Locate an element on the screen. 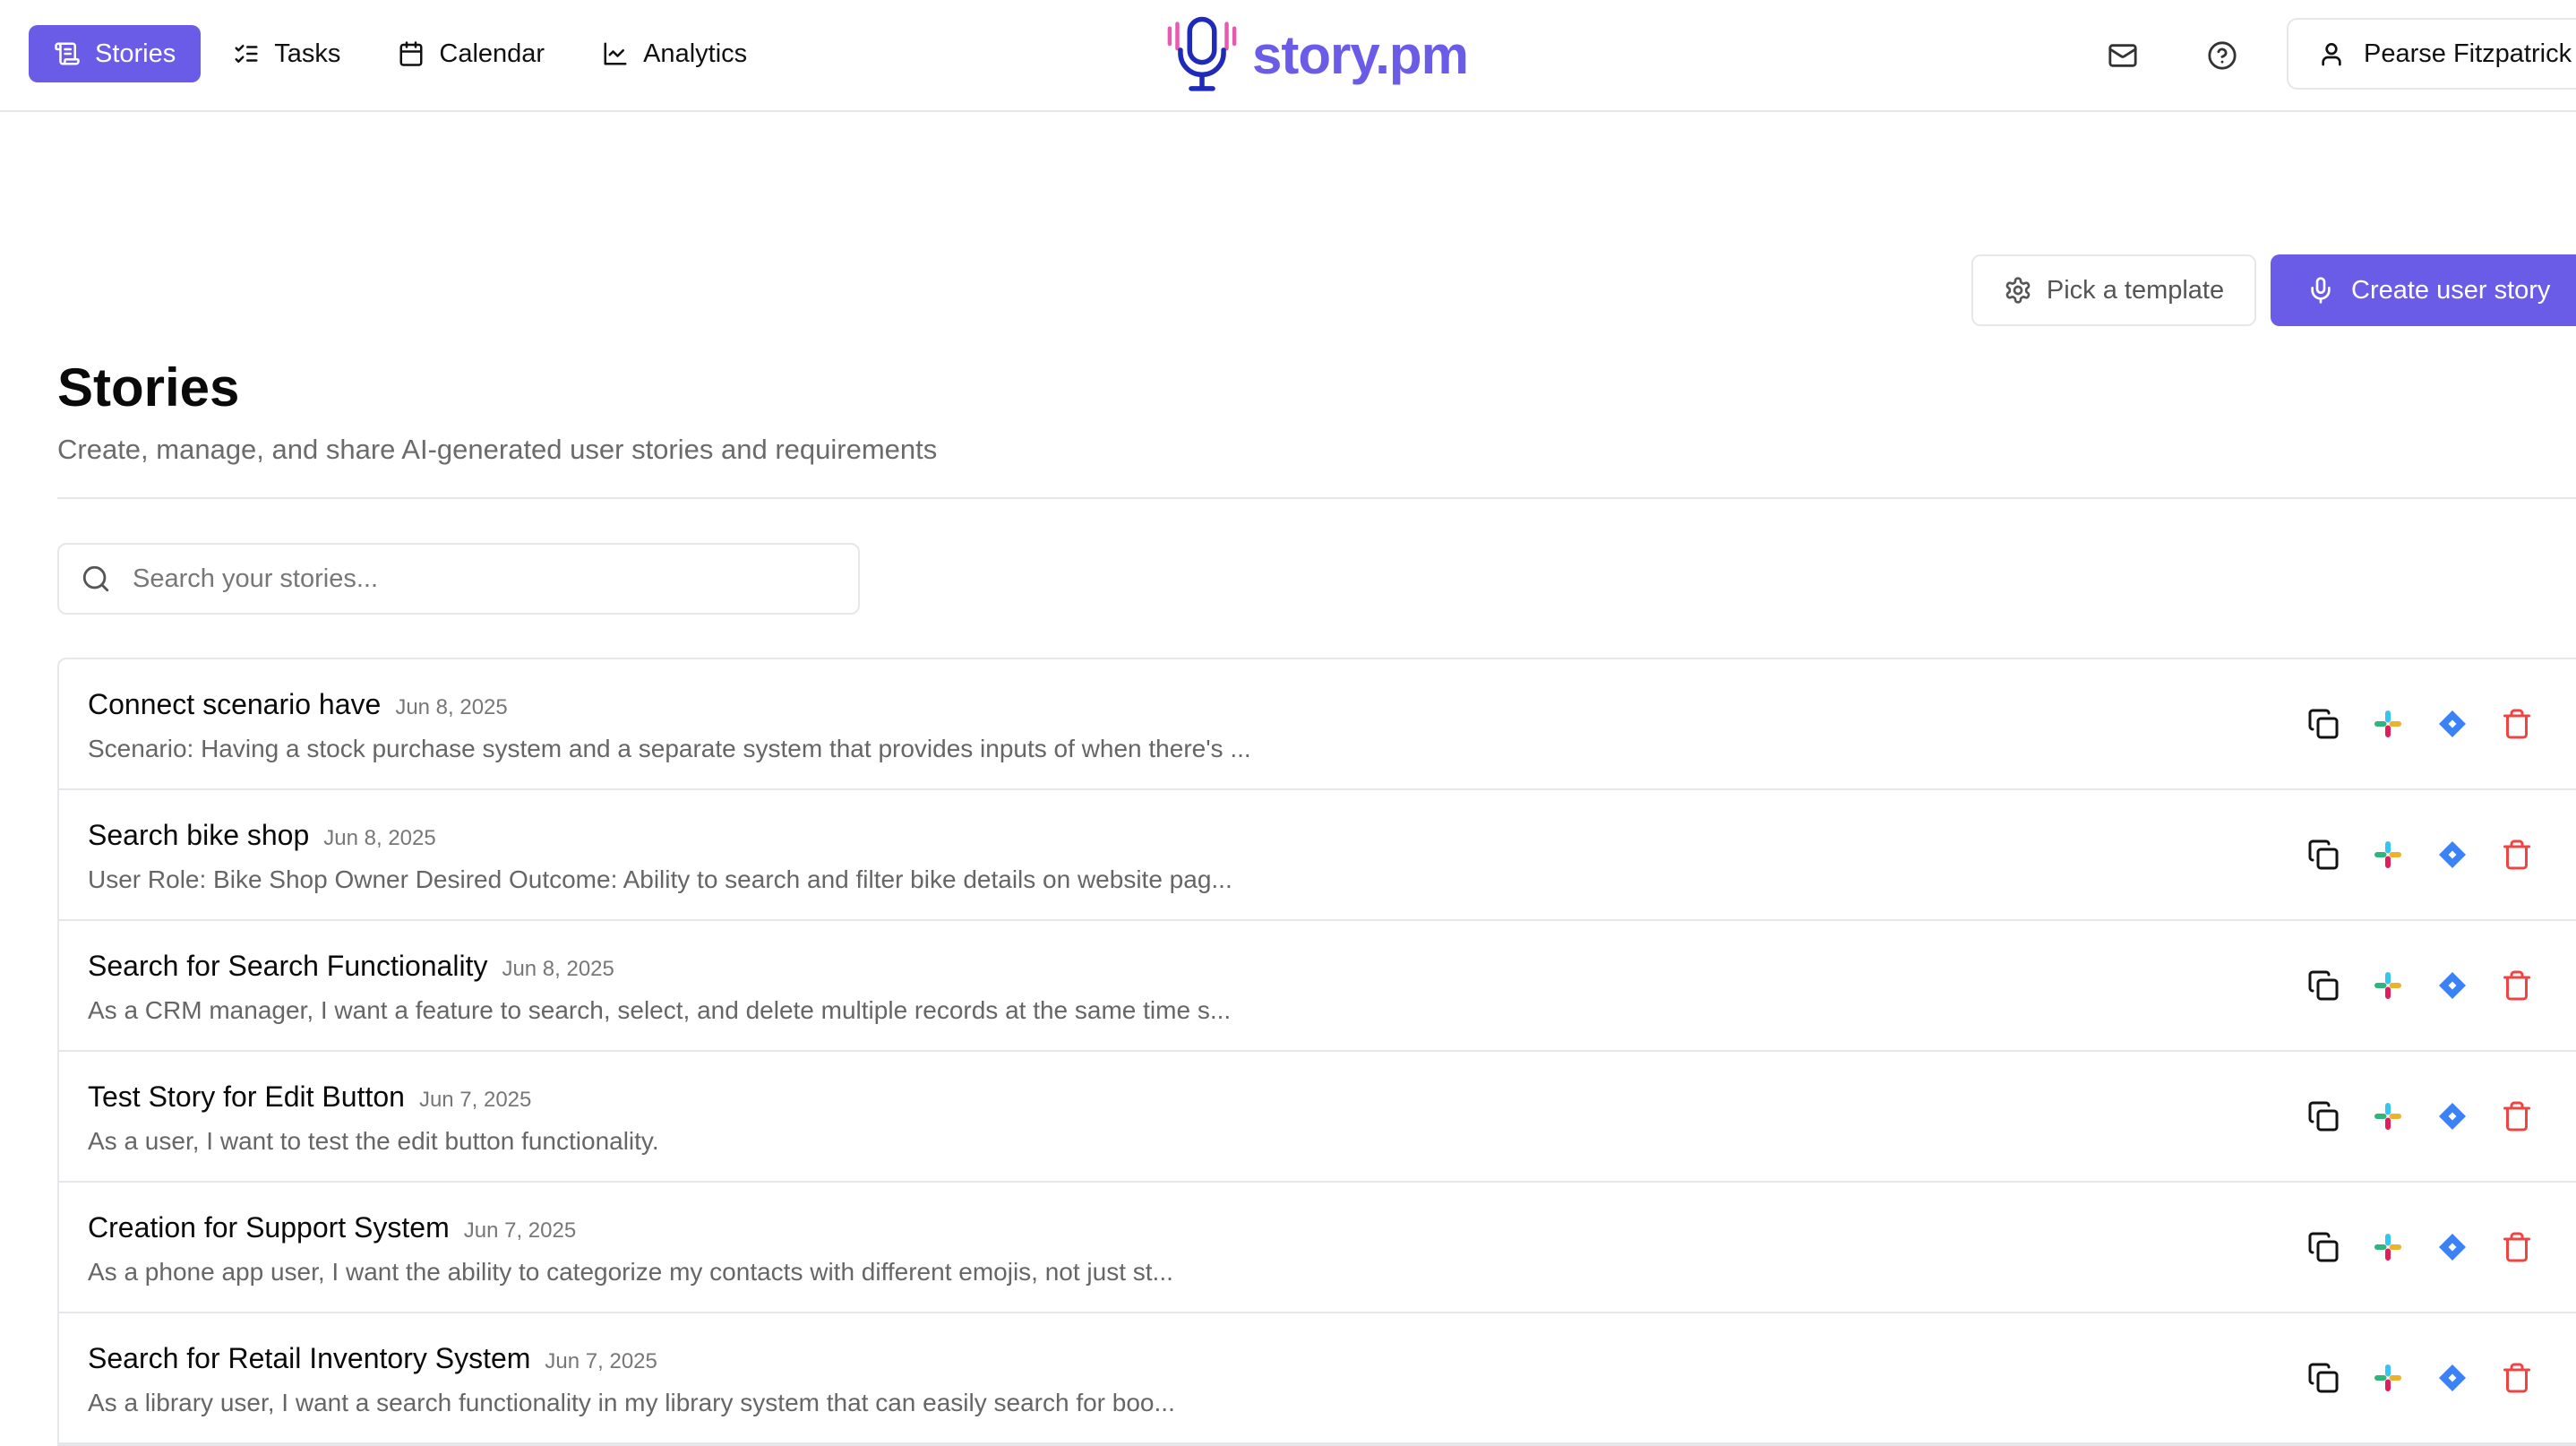  story-title: Creation for Support System is located at coordinates (269, 1227).